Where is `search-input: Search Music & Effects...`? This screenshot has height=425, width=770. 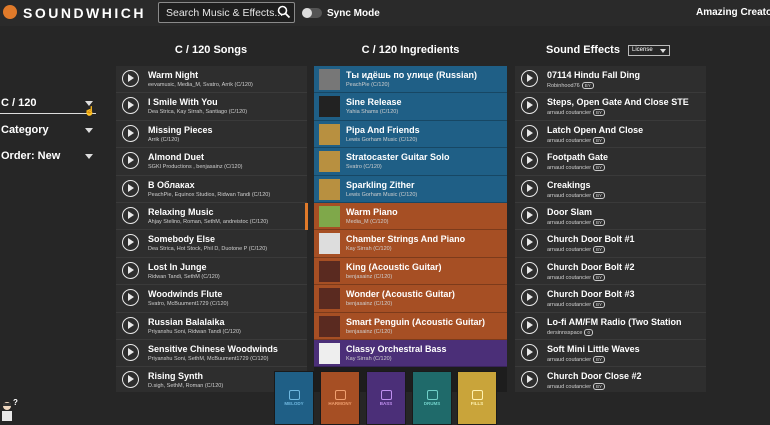
search-input: Search Music & Effects... is located at coordinates (226, 12).